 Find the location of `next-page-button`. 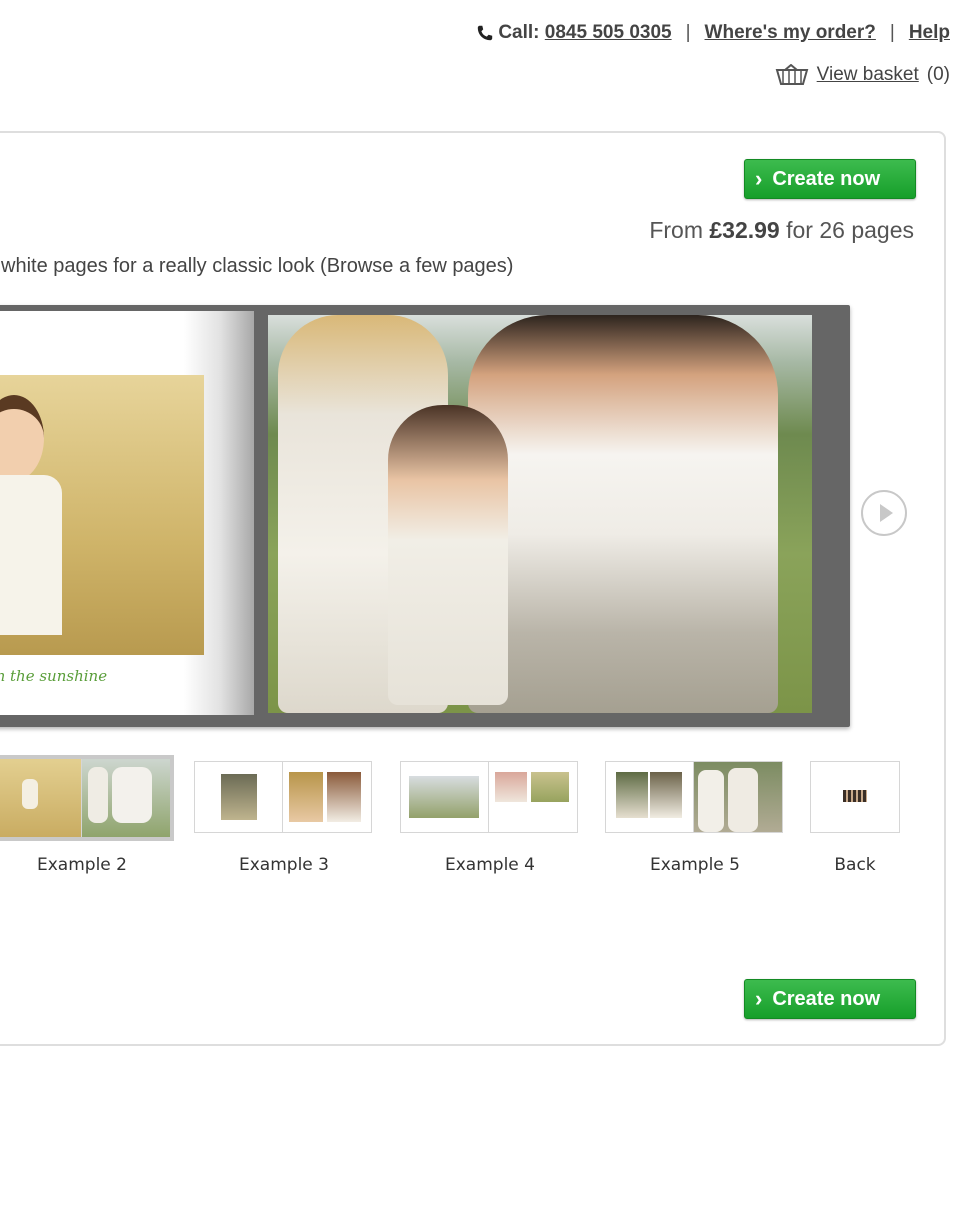

next-page-button is located at coordinates (884, 513).